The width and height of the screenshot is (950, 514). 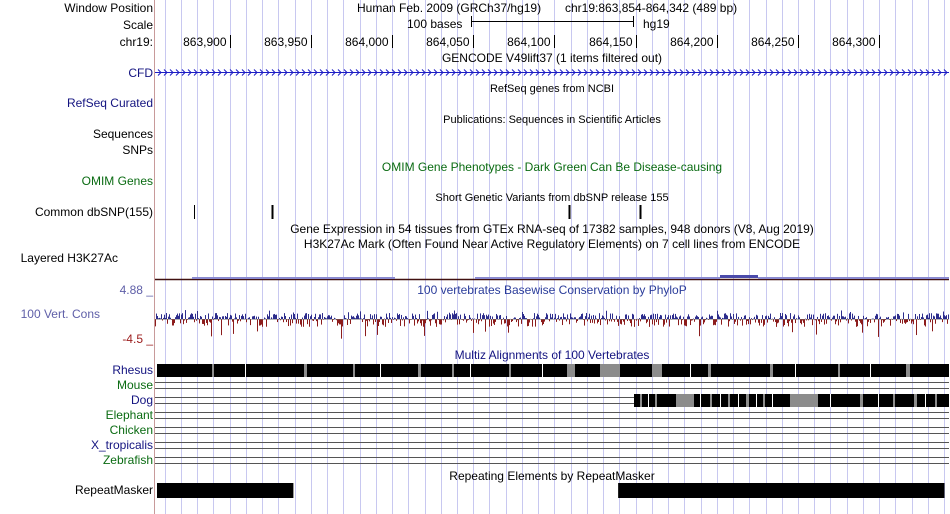 I want to click on repeat-track-label: RepeatMasker, so click(x=114, y=490).